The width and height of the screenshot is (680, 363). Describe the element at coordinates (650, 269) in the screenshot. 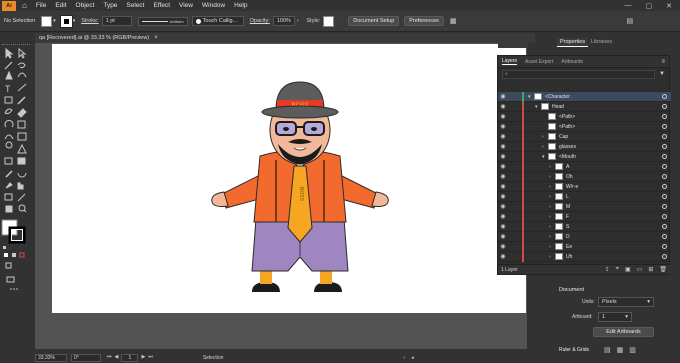

I see `new-layer-icon: ⊞` at that location.